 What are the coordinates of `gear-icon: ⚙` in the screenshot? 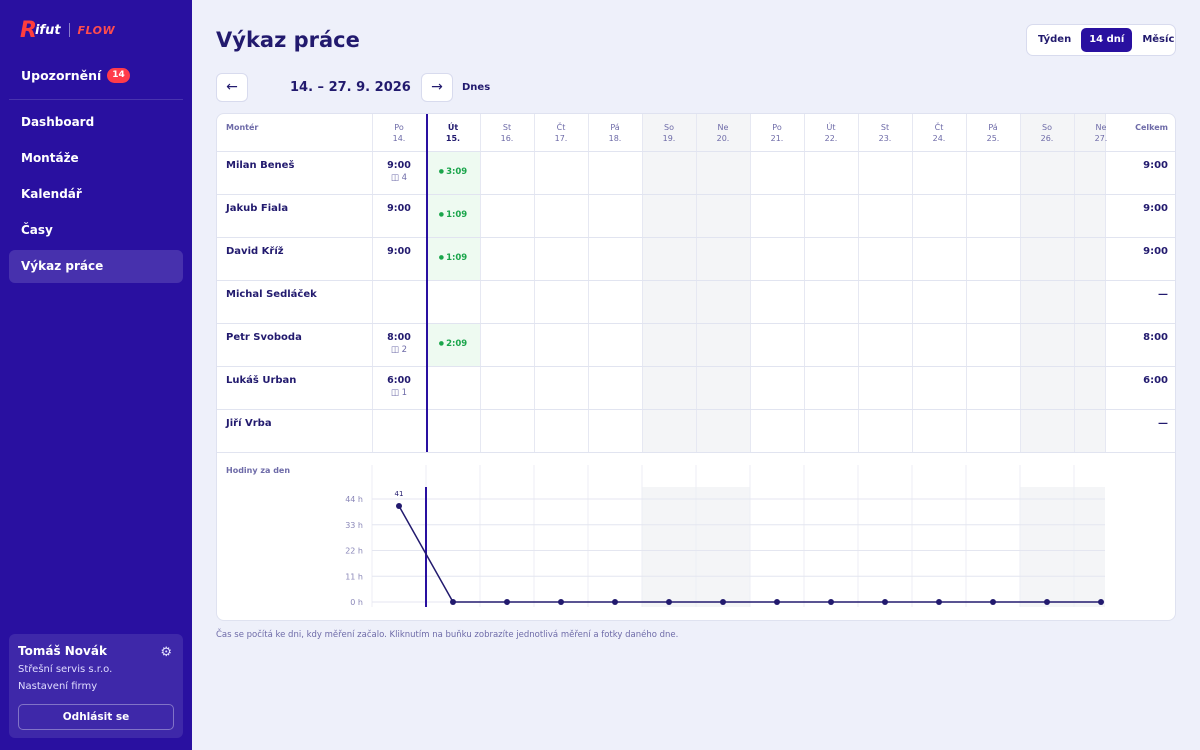 It's located at (166, 652).